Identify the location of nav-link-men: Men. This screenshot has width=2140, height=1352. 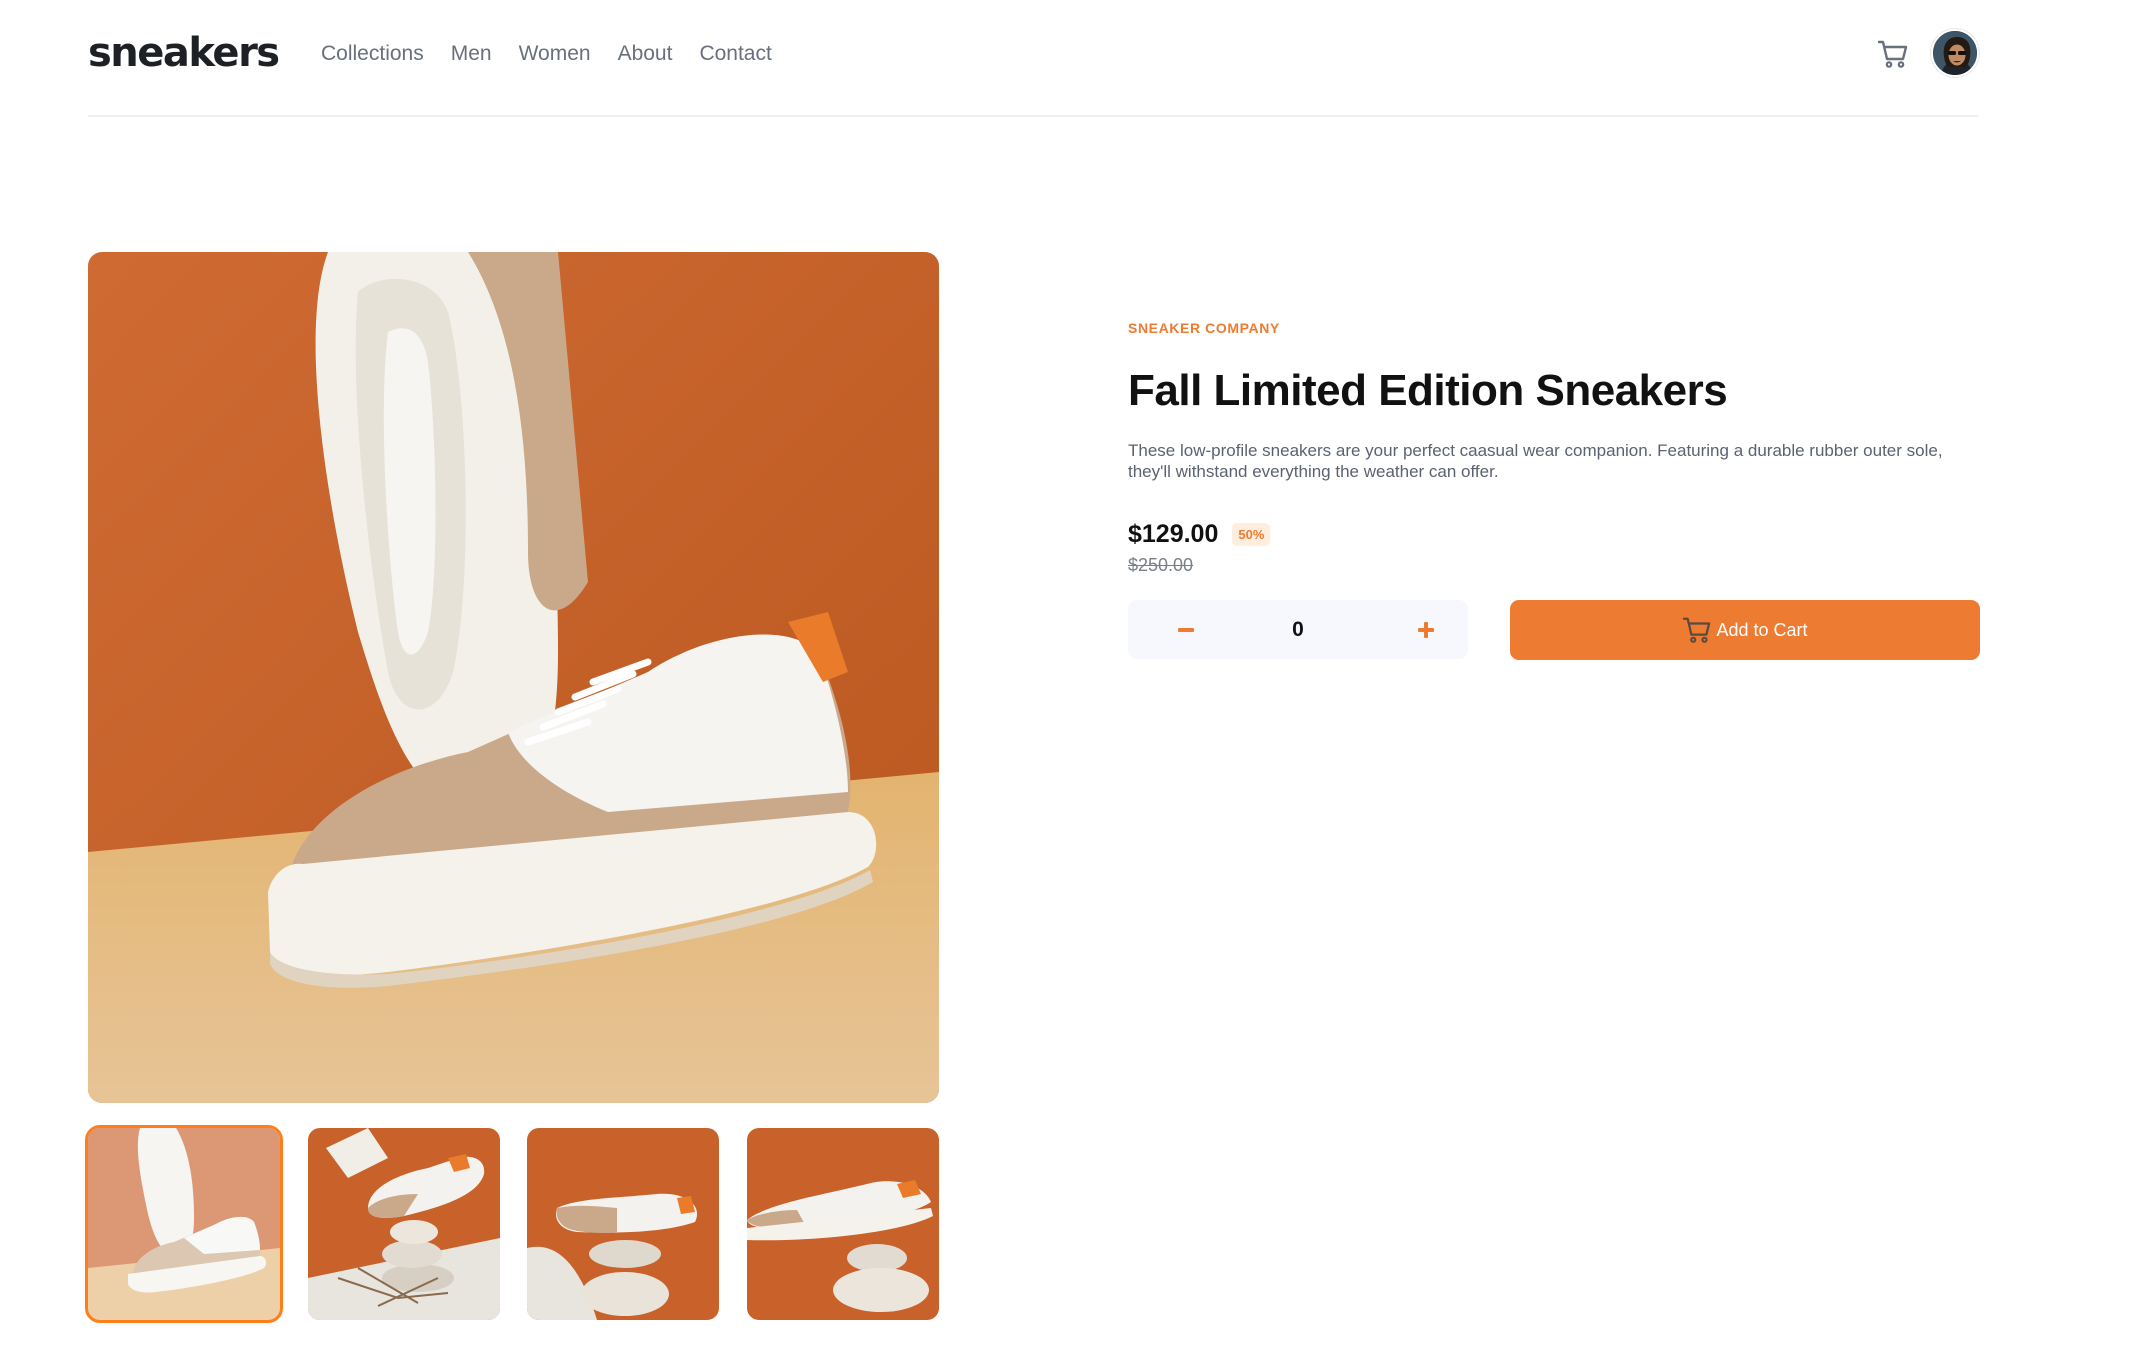
(471, 54).